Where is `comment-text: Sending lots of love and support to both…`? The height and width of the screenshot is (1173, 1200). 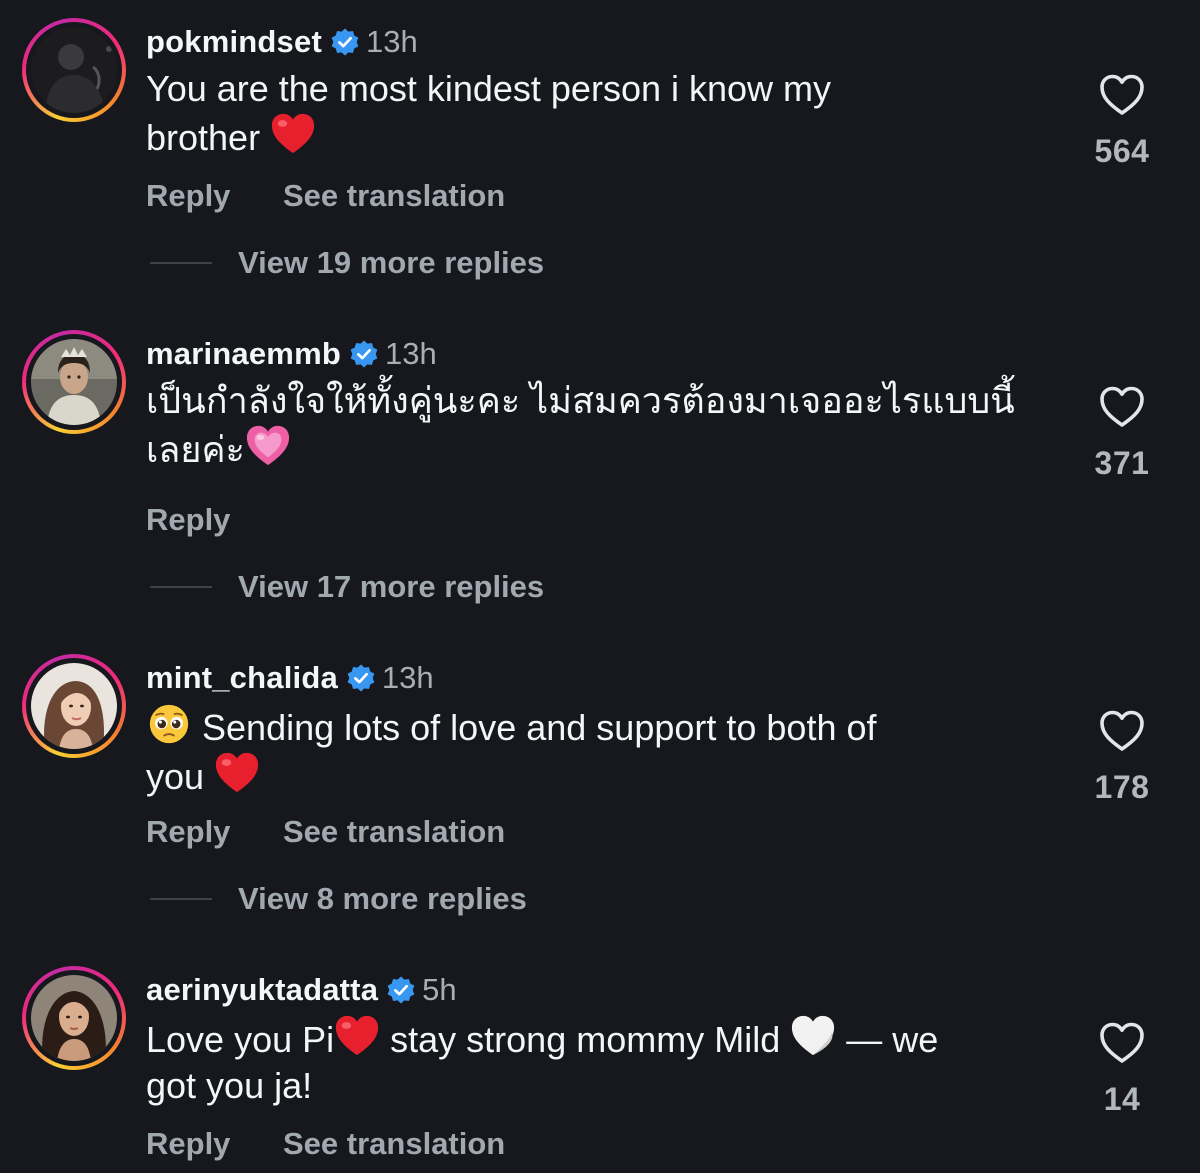
comment-text: Sending lots of love and support to both… is located at coordinates (596, 751).